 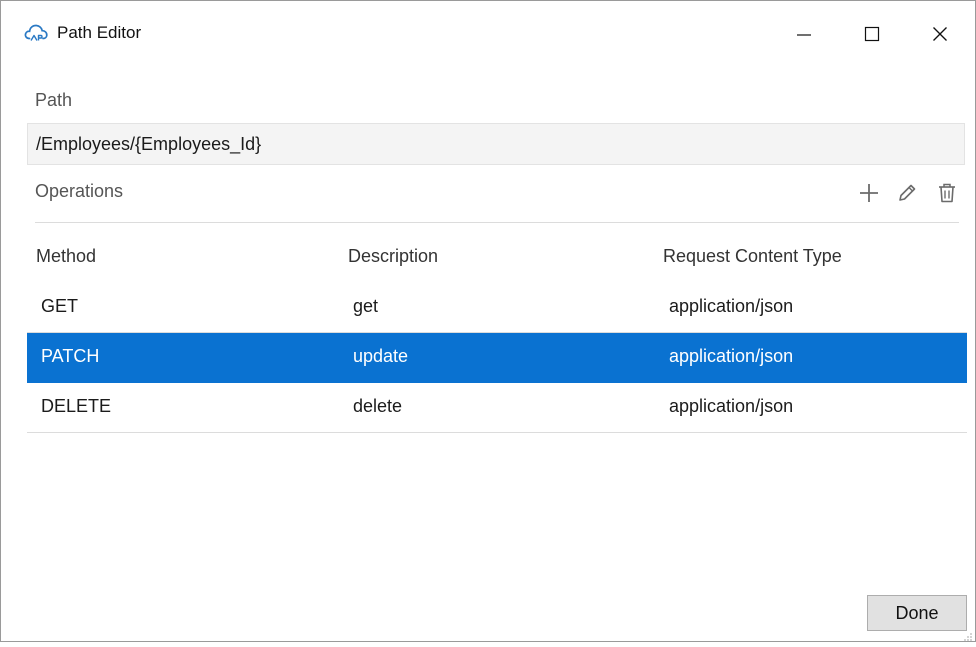 I want to click on cloud-api-icon, so click(x=36, y=33).